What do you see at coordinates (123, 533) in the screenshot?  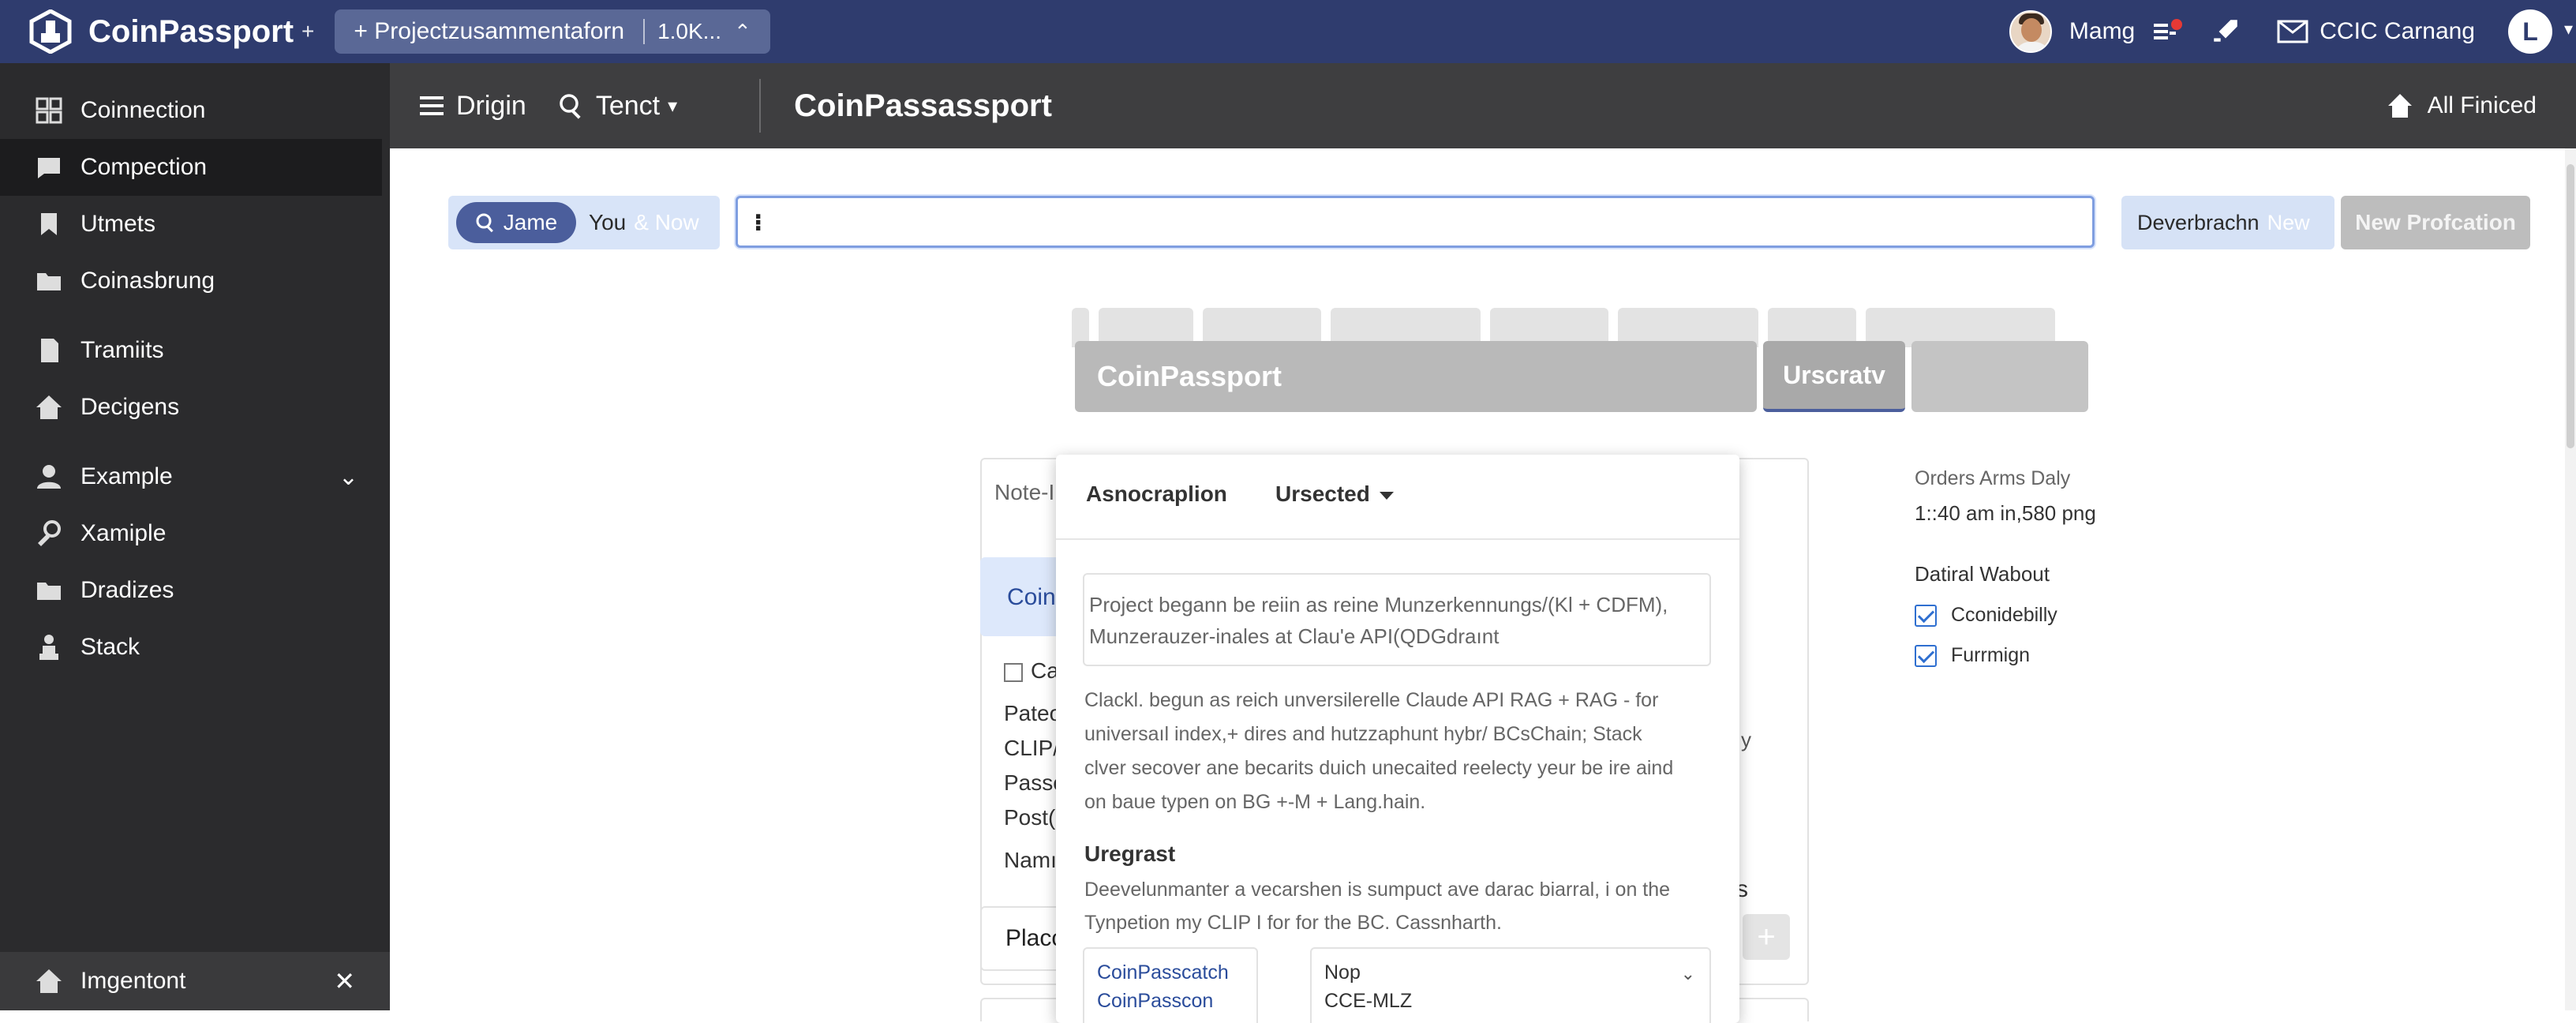 I see `sidebar-item-label: Xamiple` at bounding box center [123, 533].